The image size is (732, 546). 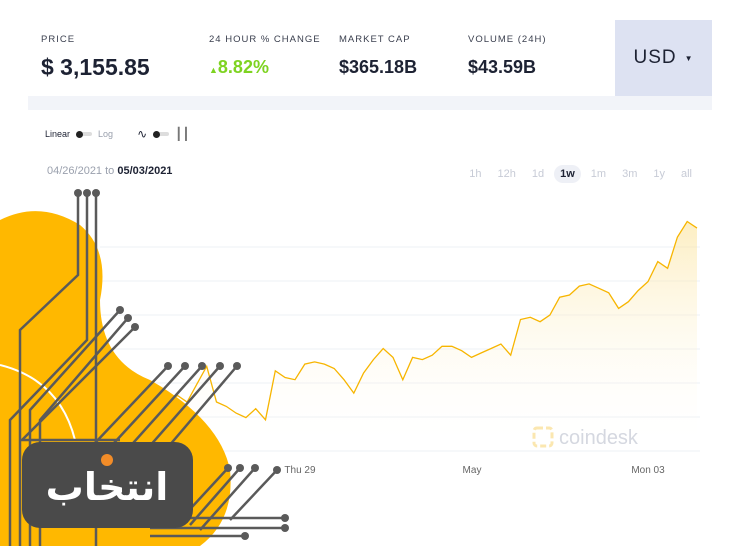 What do you see at coordinates (472, 470) in the screenshot?
I see `x-tick-label: May` at bounding box center [472, 470].